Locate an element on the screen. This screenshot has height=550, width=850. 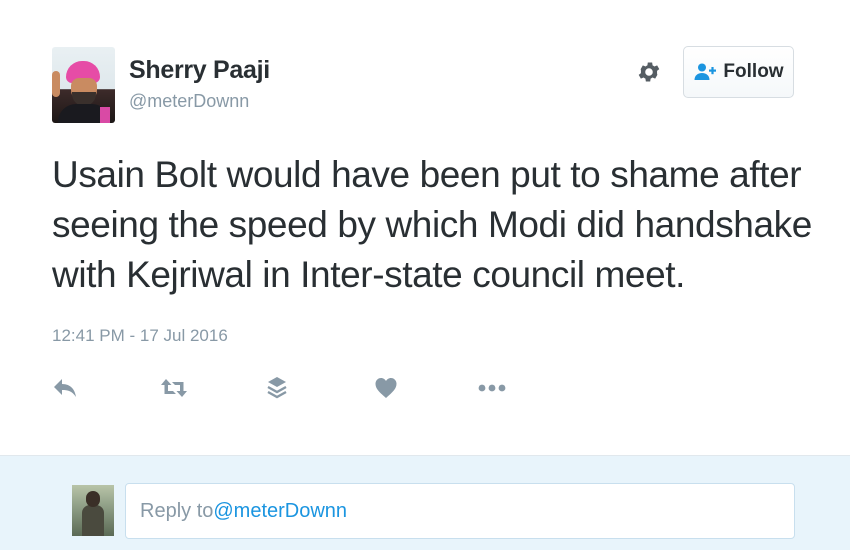
follow-button: Follow is located at coordinates (738, 72).